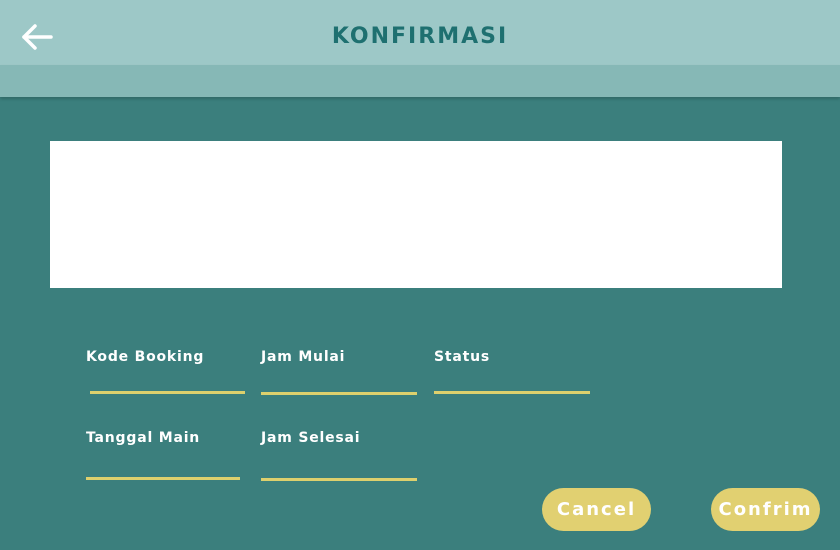 This screenshot has height=550, width=840. Describe the element at coordinates (339, 393) in the screenshot. I see `jam-mulai-field` at that location.